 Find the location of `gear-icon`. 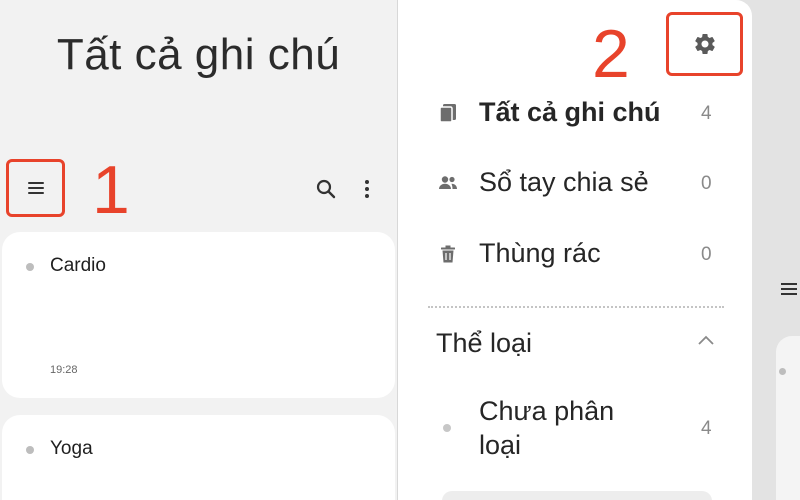

gear-icon is located at coordinates (704, 44).